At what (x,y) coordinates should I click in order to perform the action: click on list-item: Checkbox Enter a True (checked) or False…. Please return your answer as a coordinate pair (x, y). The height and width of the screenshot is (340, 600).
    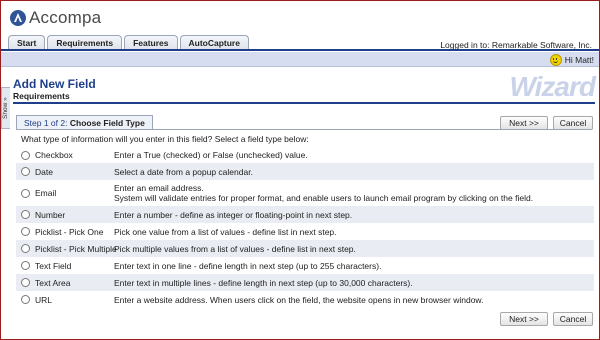
    Looking at the image, I should click on (305, 155).